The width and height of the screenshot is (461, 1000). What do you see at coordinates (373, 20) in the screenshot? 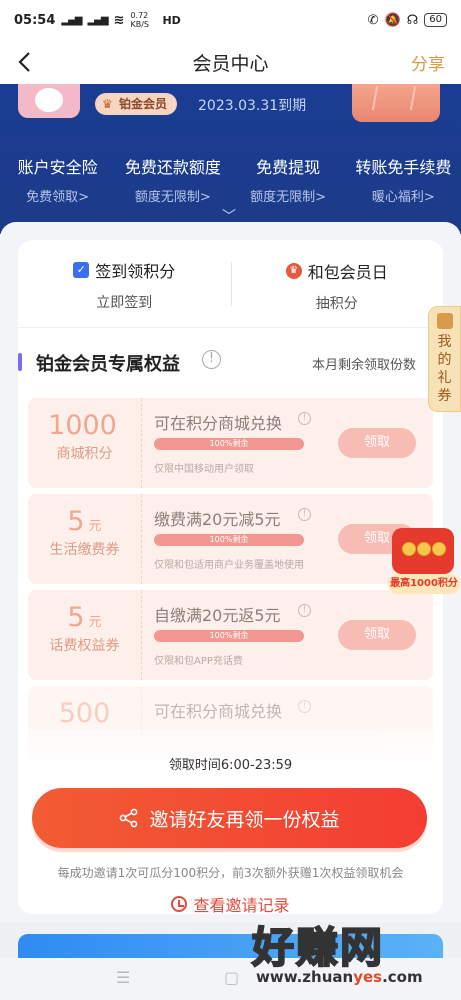
I see `call-icon: ✆` at bounding box center [373, 20].